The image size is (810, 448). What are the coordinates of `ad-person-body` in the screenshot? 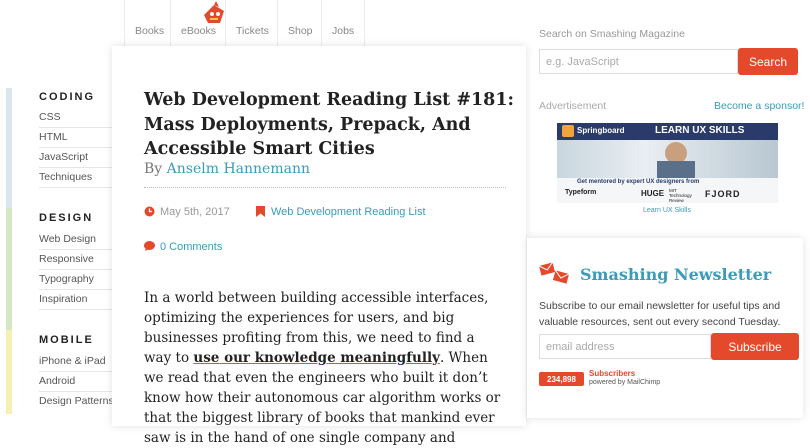 It's located at (676, 169).